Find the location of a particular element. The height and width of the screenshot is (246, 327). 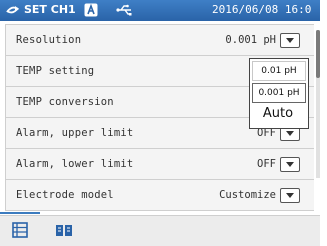

dropdown-option-selected: 0.001 pH is located at coordinates (279, 93).